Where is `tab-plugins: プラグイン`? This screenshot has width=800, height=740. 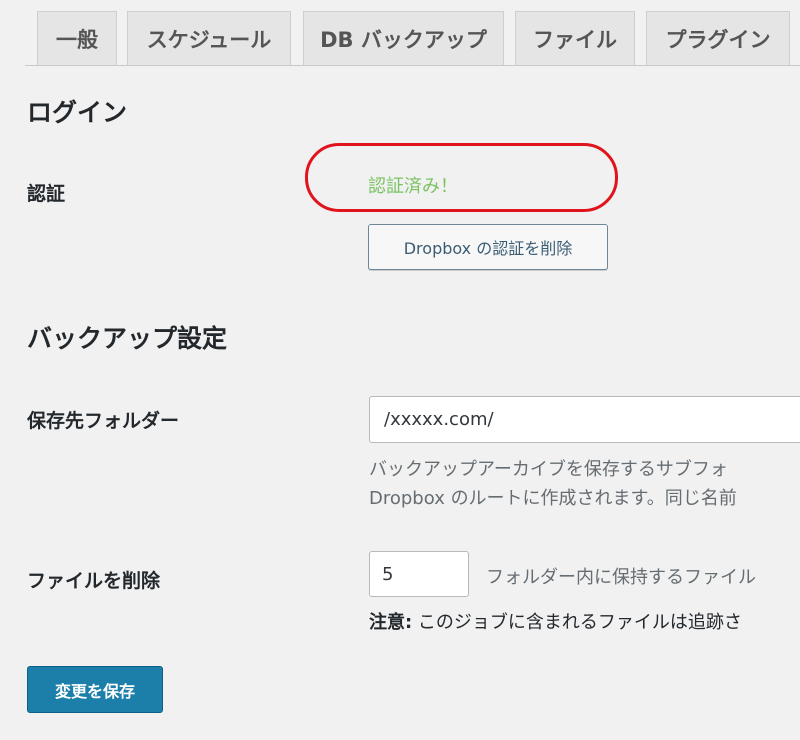 tab-plugins: プラグイン is located at coordinates (718, 38).